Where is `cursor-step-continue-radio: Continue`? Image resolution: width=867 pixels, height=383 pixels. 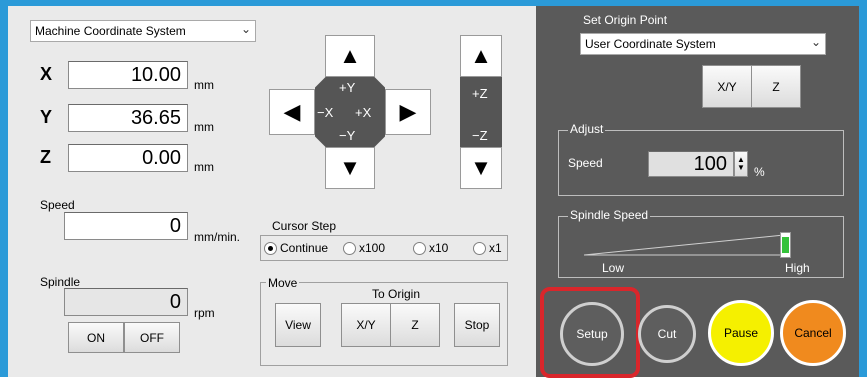 cursor-step-continue-radio: Continue is located at coordinates (296, 248).